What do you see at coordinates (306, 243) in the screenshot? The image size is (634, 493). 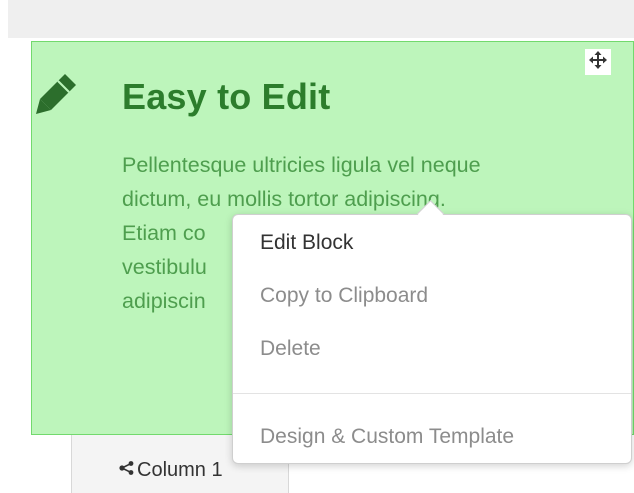 I see `edit-block-menu-item: Edit Block` at bounding box center [306, 243].